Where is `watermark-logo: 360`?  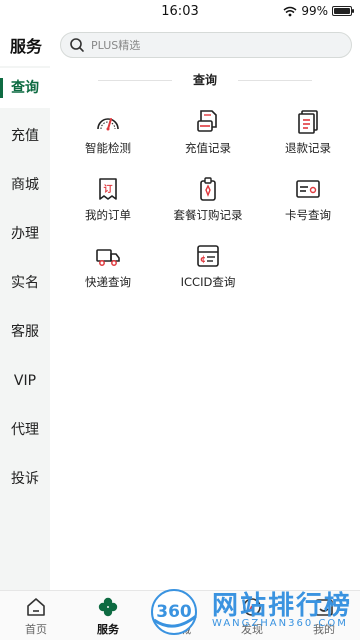
watermark-logo: 360 is located at coordinates (174, 612).